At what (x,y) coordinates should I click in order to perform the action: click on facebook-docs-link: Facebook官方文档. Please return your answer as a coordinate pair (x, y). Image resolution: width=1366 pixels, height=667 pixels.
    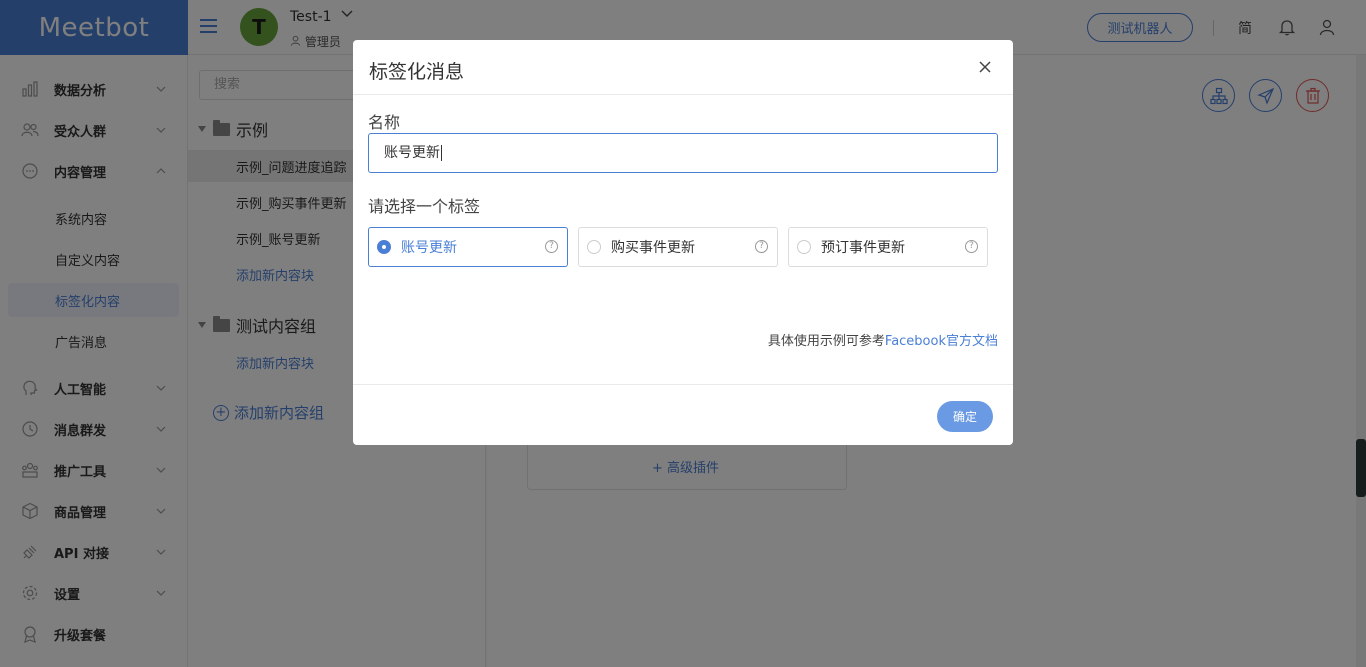
    Looking at the image, I should click on (941, 341).